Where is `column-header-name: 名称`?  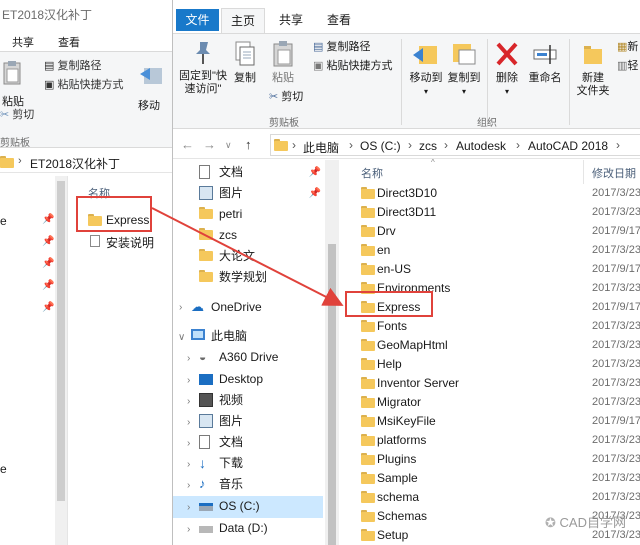
column-header-name: 名称 is located at coordinates (372, 173).